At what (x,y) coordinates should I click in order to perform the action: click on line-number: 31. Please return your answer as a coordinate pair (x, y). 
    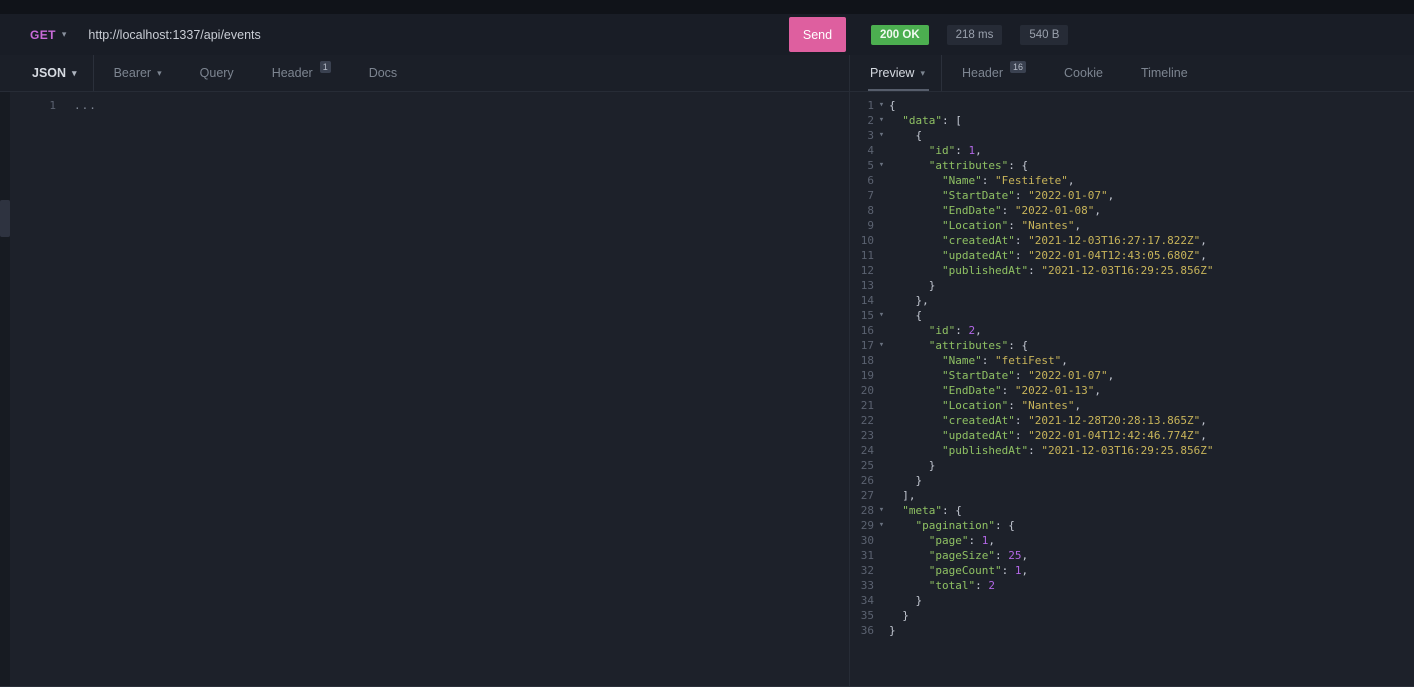
    Looking at the image, I should click on (867, 555).